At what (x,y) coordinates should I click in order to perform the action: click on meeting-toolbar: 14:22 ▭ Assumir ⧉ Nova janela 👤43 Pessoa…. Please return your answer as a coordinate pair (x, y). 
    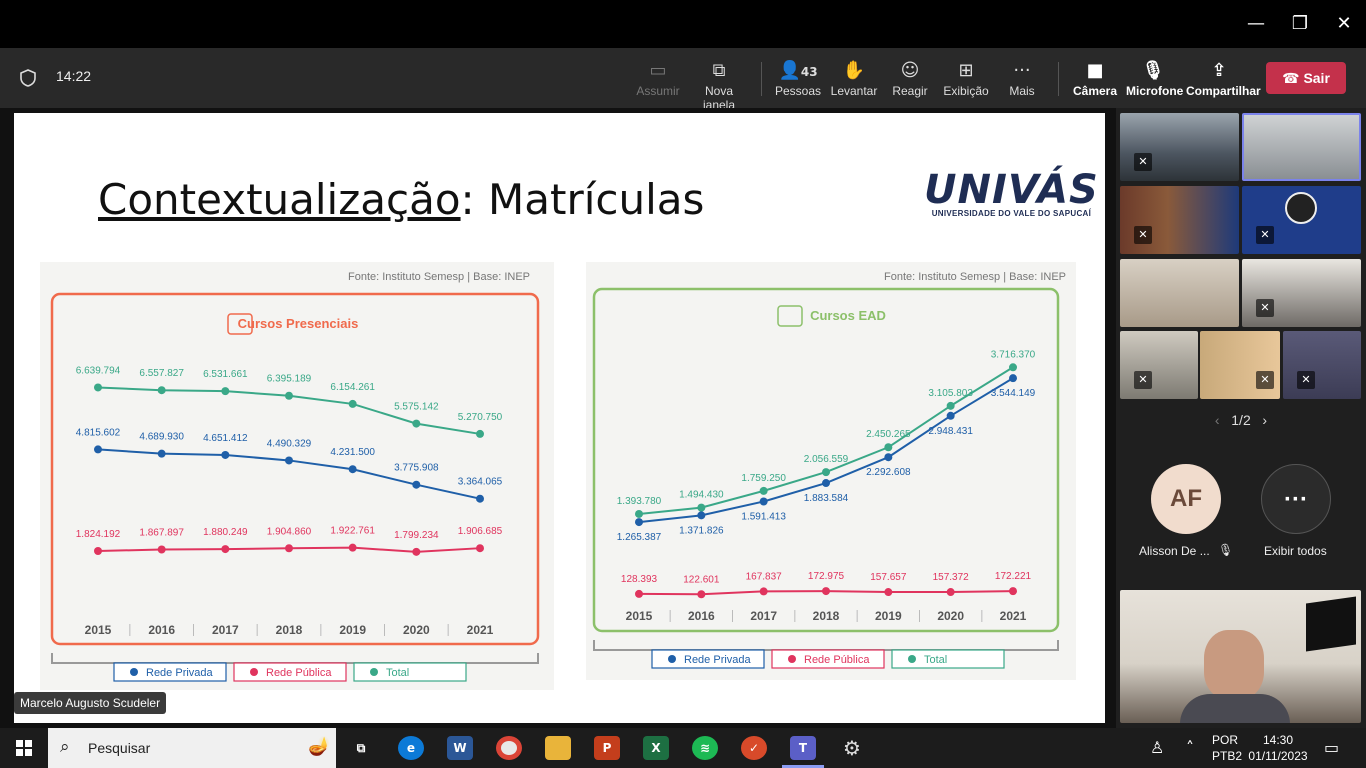
    Looking at the image, I should click on (683, 80).